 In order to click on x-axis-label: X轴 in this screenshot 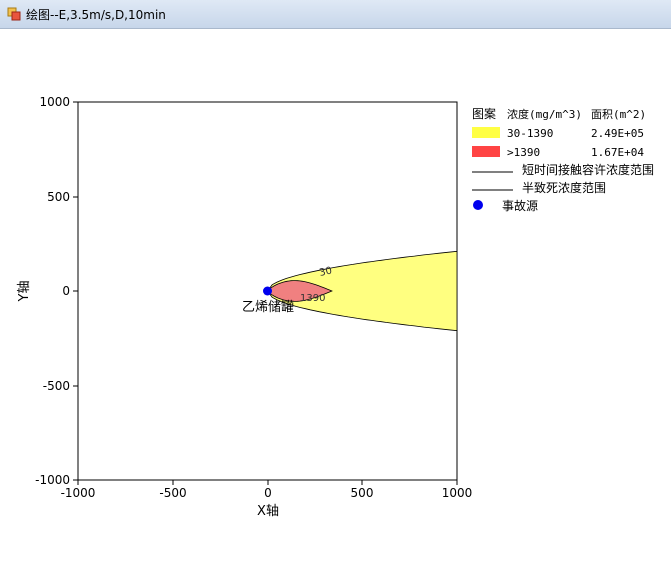, I will do `click(268, 511)`.